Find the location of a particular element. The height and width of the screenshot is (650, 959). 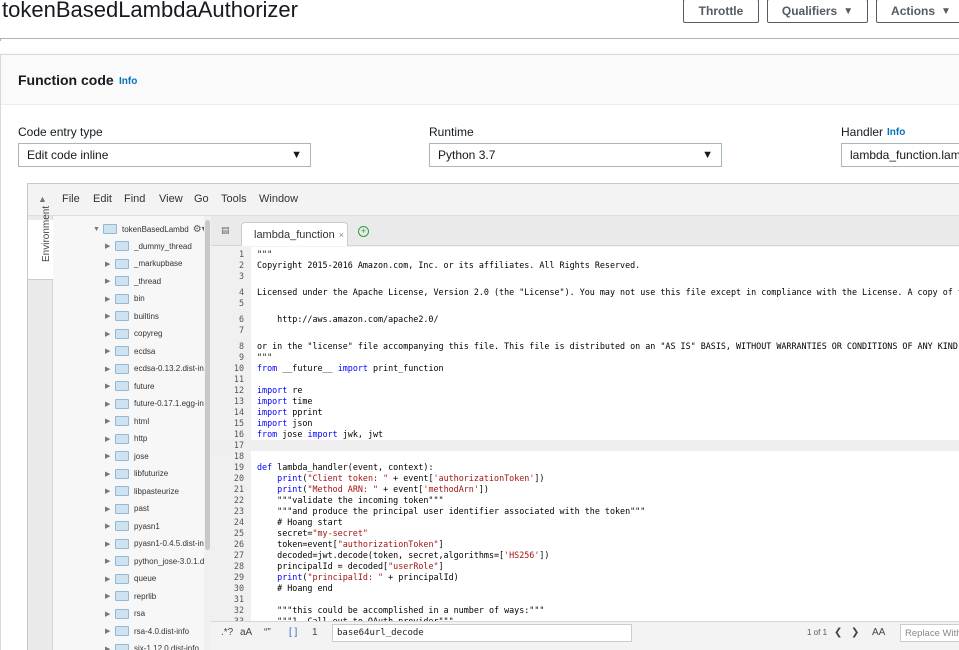

function-code-info-link: Info is located at coordinates (128, 81).